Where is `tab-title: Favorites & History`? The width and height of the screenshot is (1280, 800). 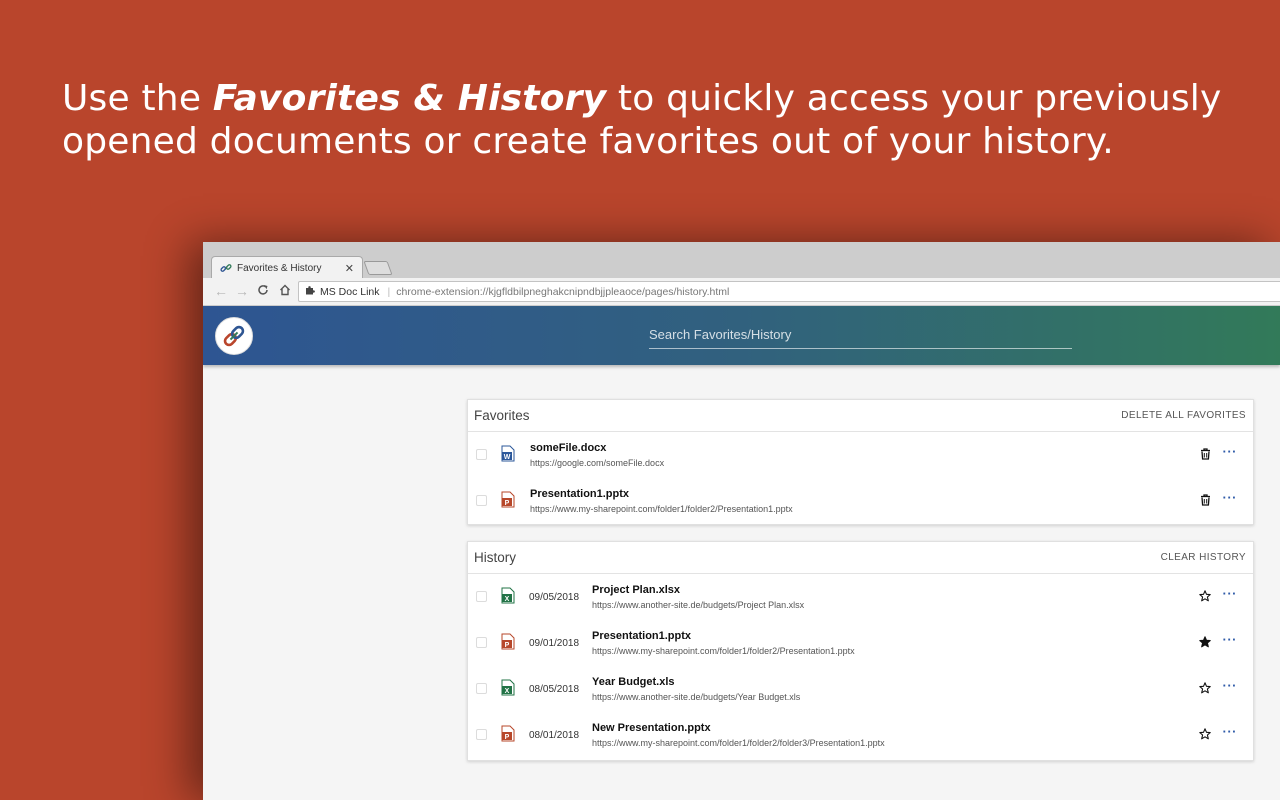 tab-title: Favorites & History is located at coordinates (279, 268).